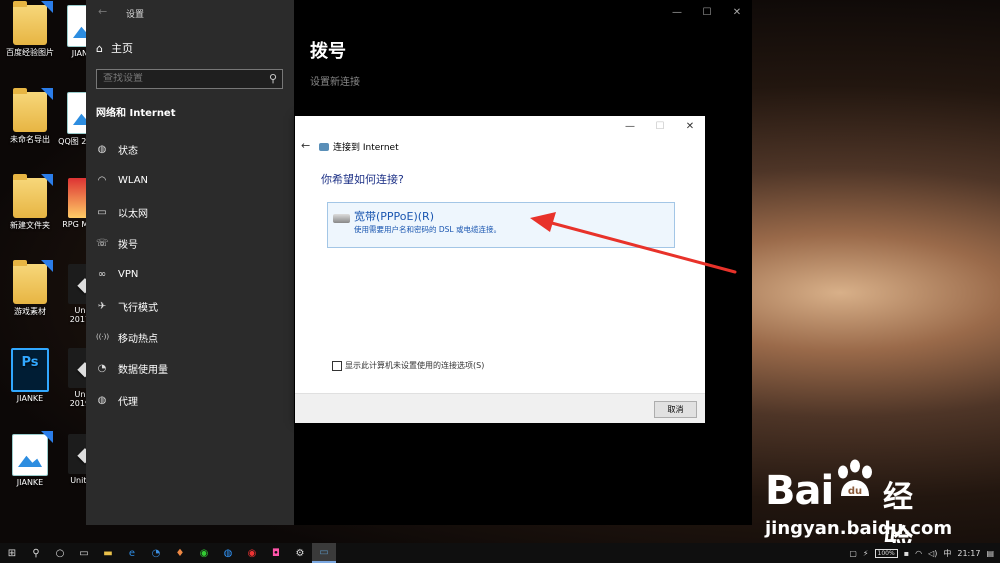  I want to click on qq-browser-icon: ◍, so click(228, 553).